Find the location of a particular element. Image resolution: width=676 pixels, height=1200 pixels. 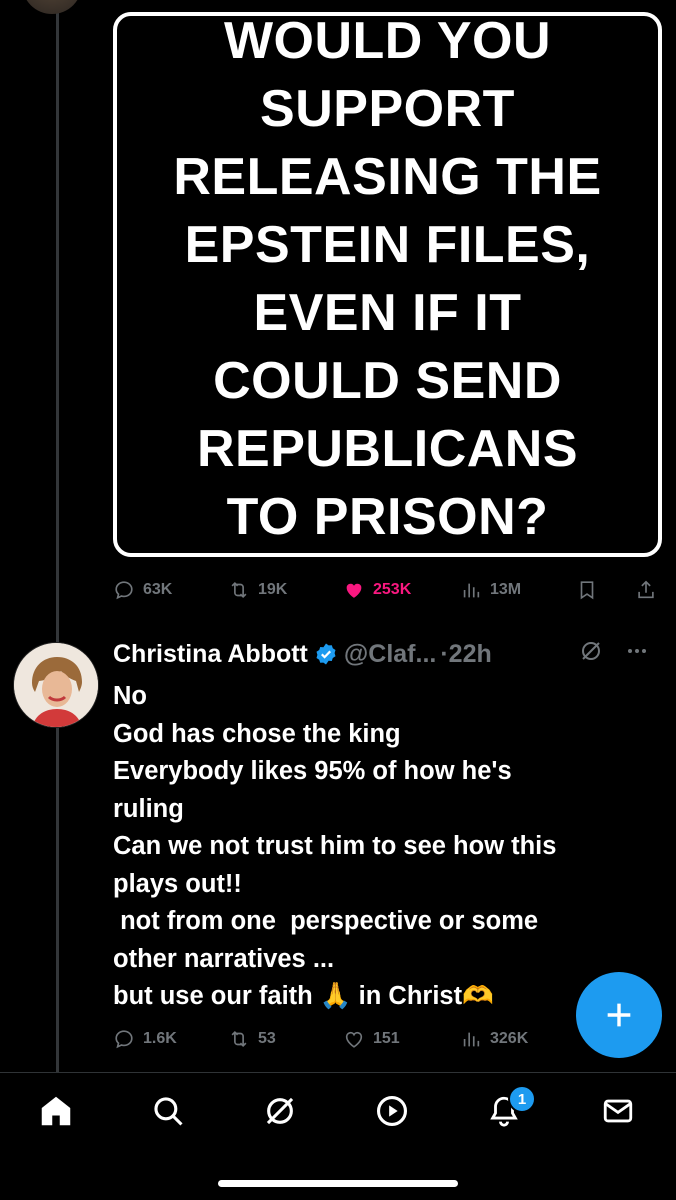

plus-icon is located at coordinates (619, 1015).